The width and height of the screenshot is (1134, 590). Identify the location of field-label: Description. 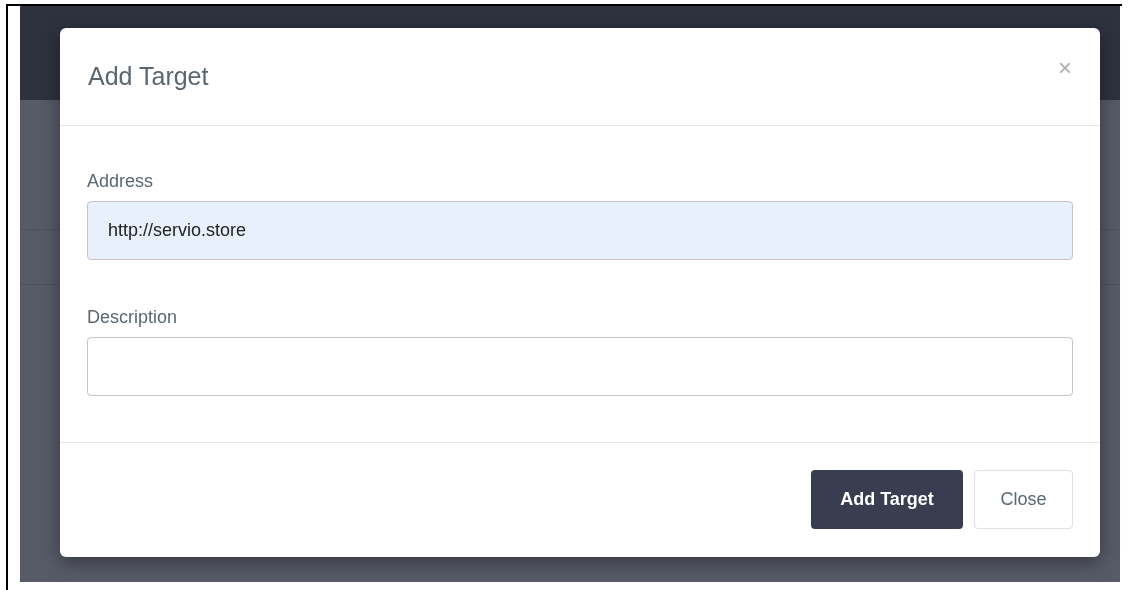
(133, 317).